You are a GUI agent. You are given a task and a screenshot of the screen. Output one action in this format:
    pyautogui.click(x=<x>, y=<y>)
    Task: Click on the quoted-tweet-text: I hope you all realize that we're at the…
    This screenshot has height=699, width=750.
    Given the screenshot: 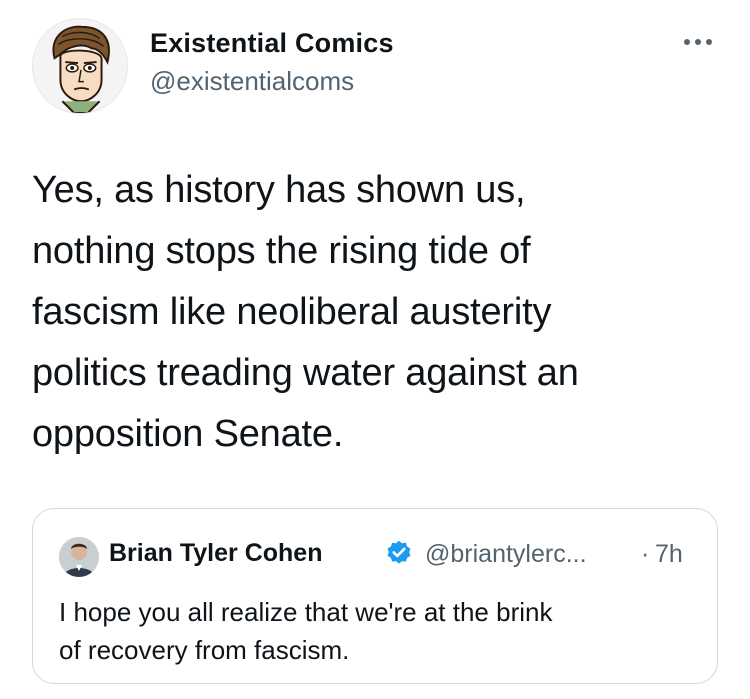 What is the action you would take?
    pyautogui.click(x=306, y=631)
    